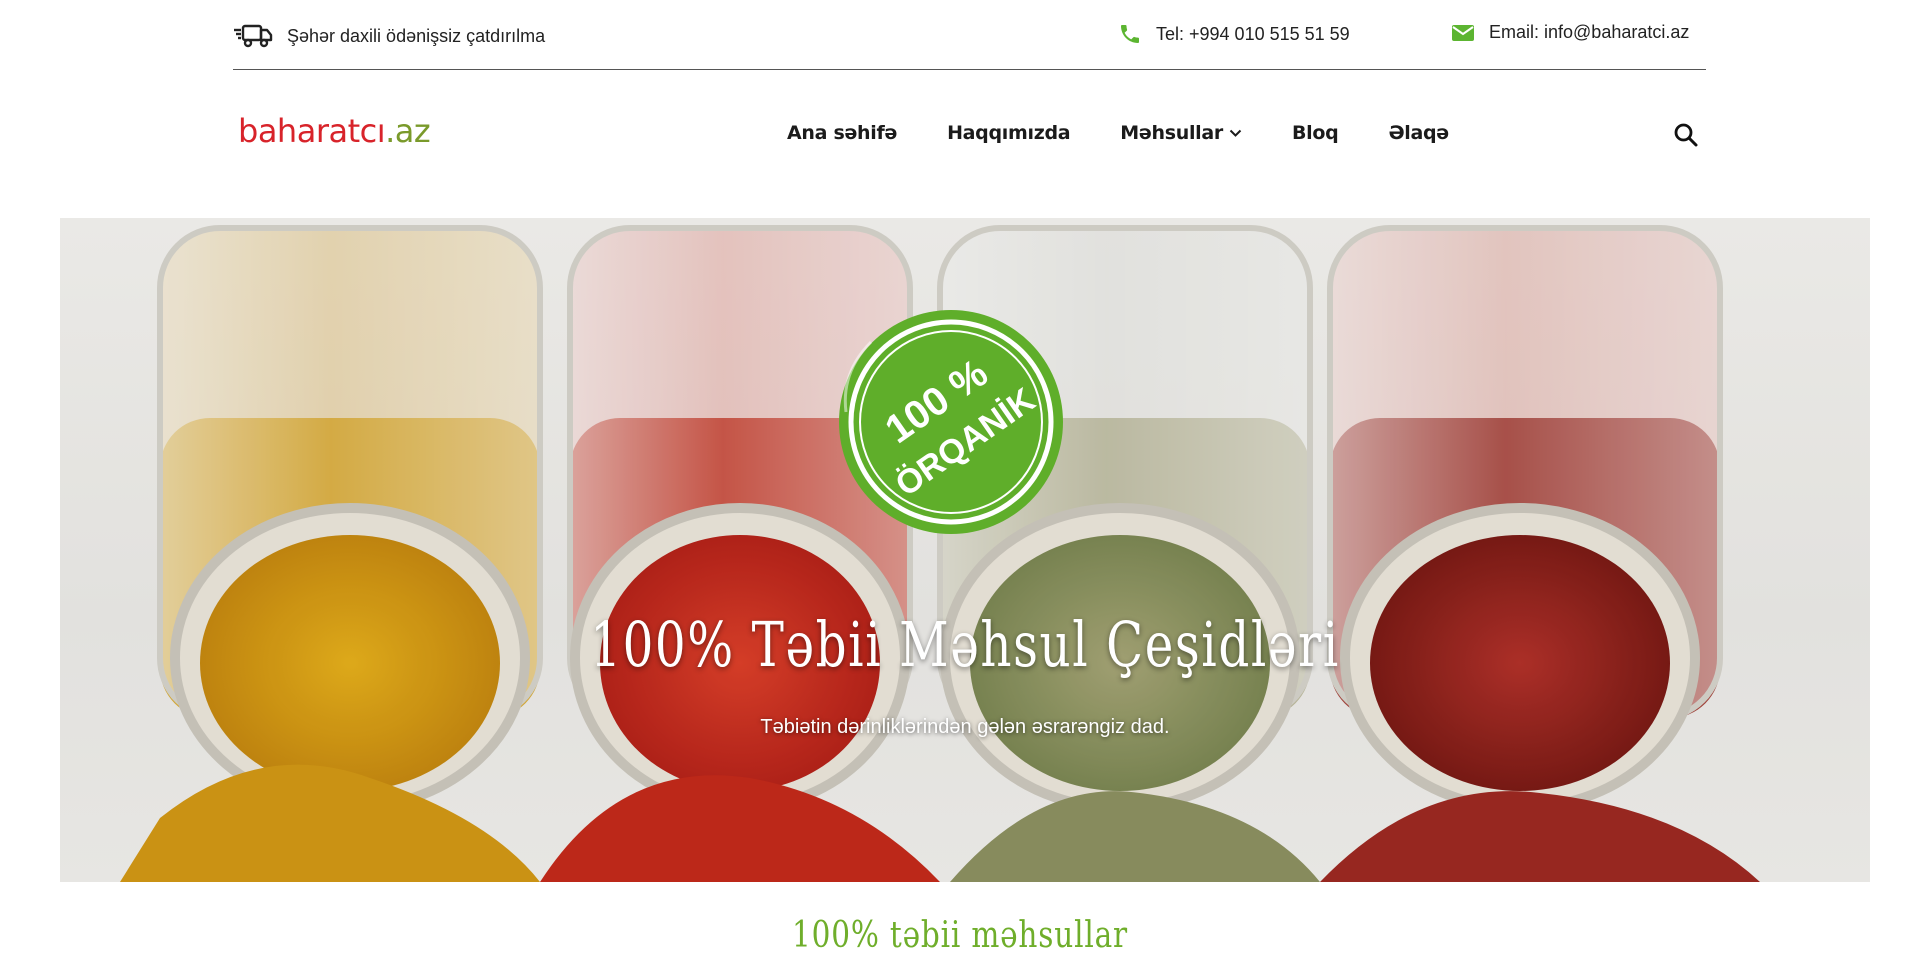  I want to click on search-icon, so click(1686, 135).